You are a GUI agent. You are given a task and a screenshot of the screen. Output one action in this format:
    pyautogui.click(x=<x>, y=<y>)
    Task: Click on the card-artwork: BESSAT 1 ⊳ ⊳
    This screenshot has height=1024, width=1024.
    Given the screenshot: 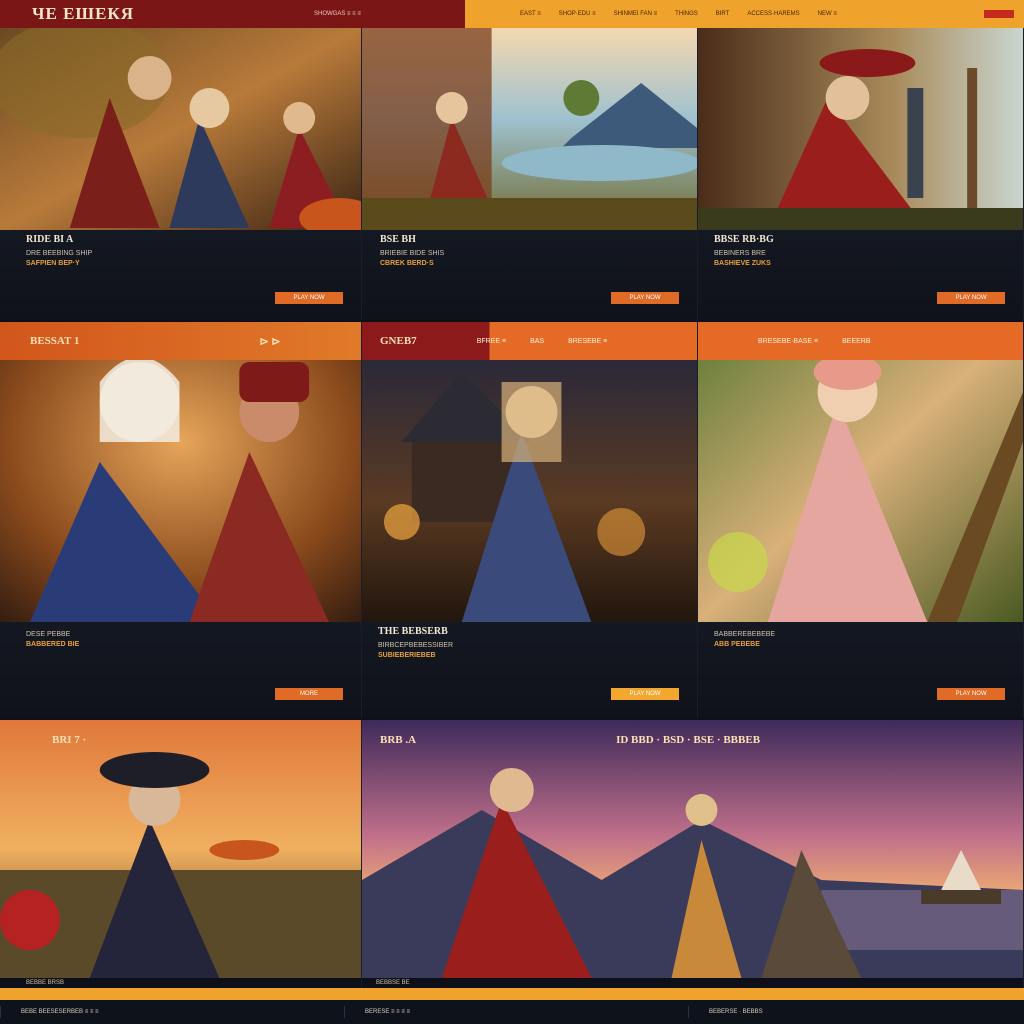 What is the action you would take?
    pyautogui.click(x=180, y=472)
    